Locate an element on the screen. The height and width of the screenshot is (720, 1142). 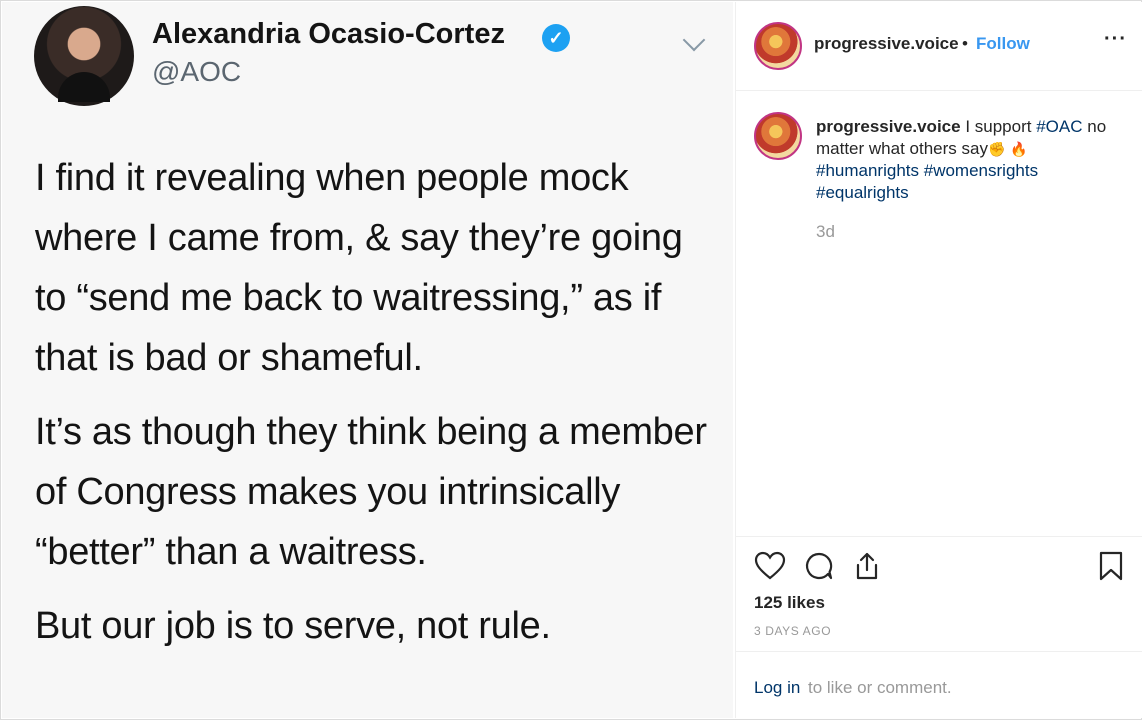
caption-time: 3d is located at coordinates (825, 231).